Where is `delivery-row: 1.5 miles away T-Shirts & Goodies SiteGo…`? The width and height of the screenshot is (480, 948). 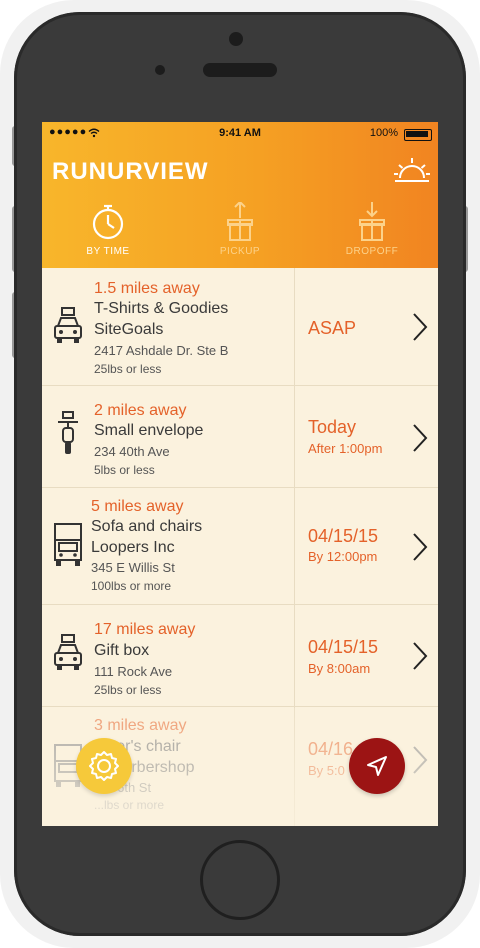 delivery-row: 1.5 miles away T-Shirts & Goodies SiteGo… is located at coordinates (240, 327).